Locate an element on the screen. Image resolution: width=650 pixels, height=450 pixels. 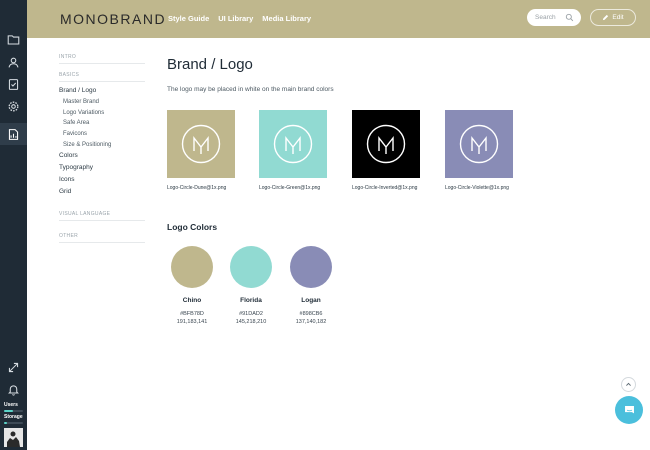
sidebar-subitem-logo-variations: Logo Variations is located at coordinates (102, 113).